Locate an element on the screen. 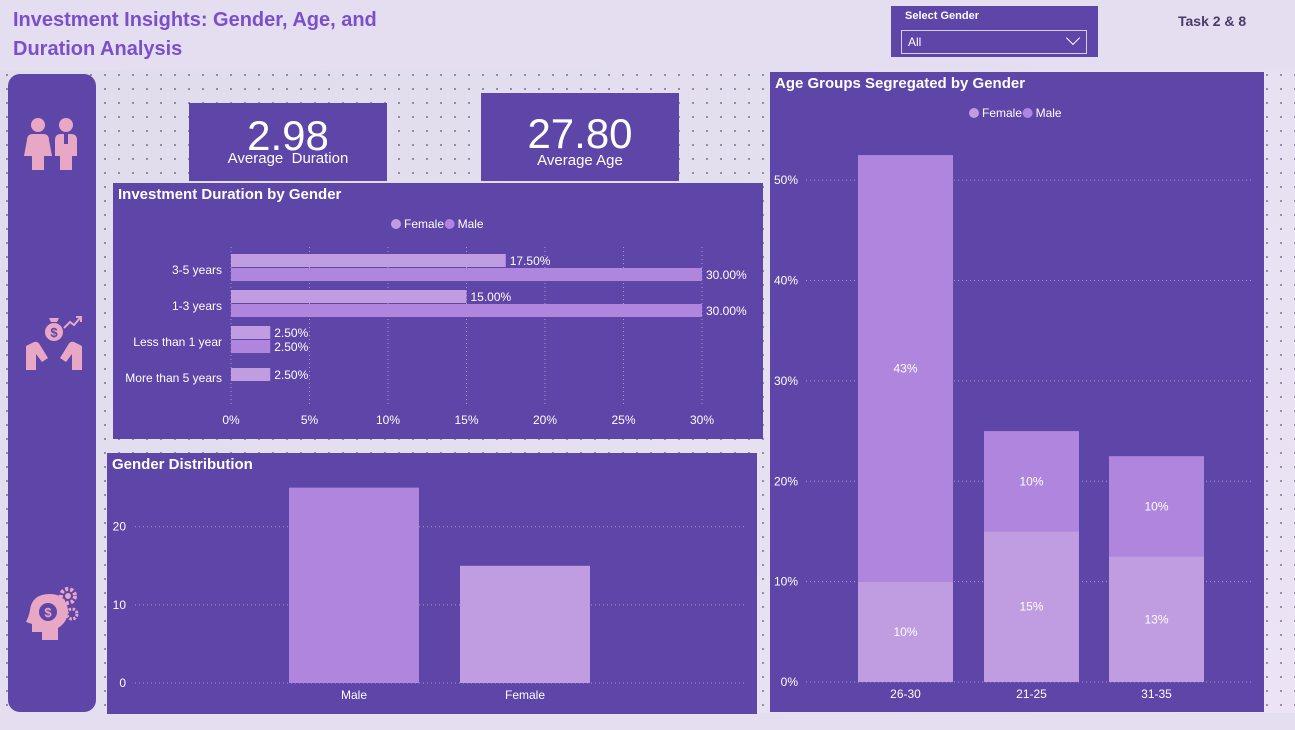 This screenshot has width=1295, height=730. kpi-average-age: 27.80 Average Age is located at coordinates (580, 137).